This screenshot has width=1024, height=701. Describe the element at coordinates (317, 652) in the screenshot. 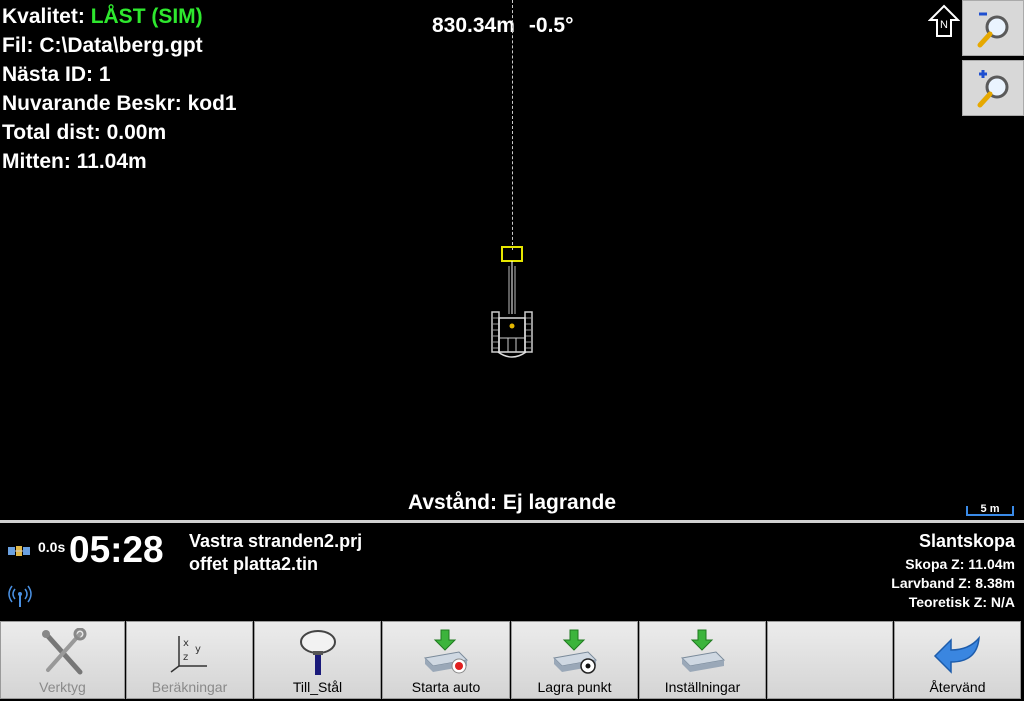

I see `gnss-antenna-icon` at that location.